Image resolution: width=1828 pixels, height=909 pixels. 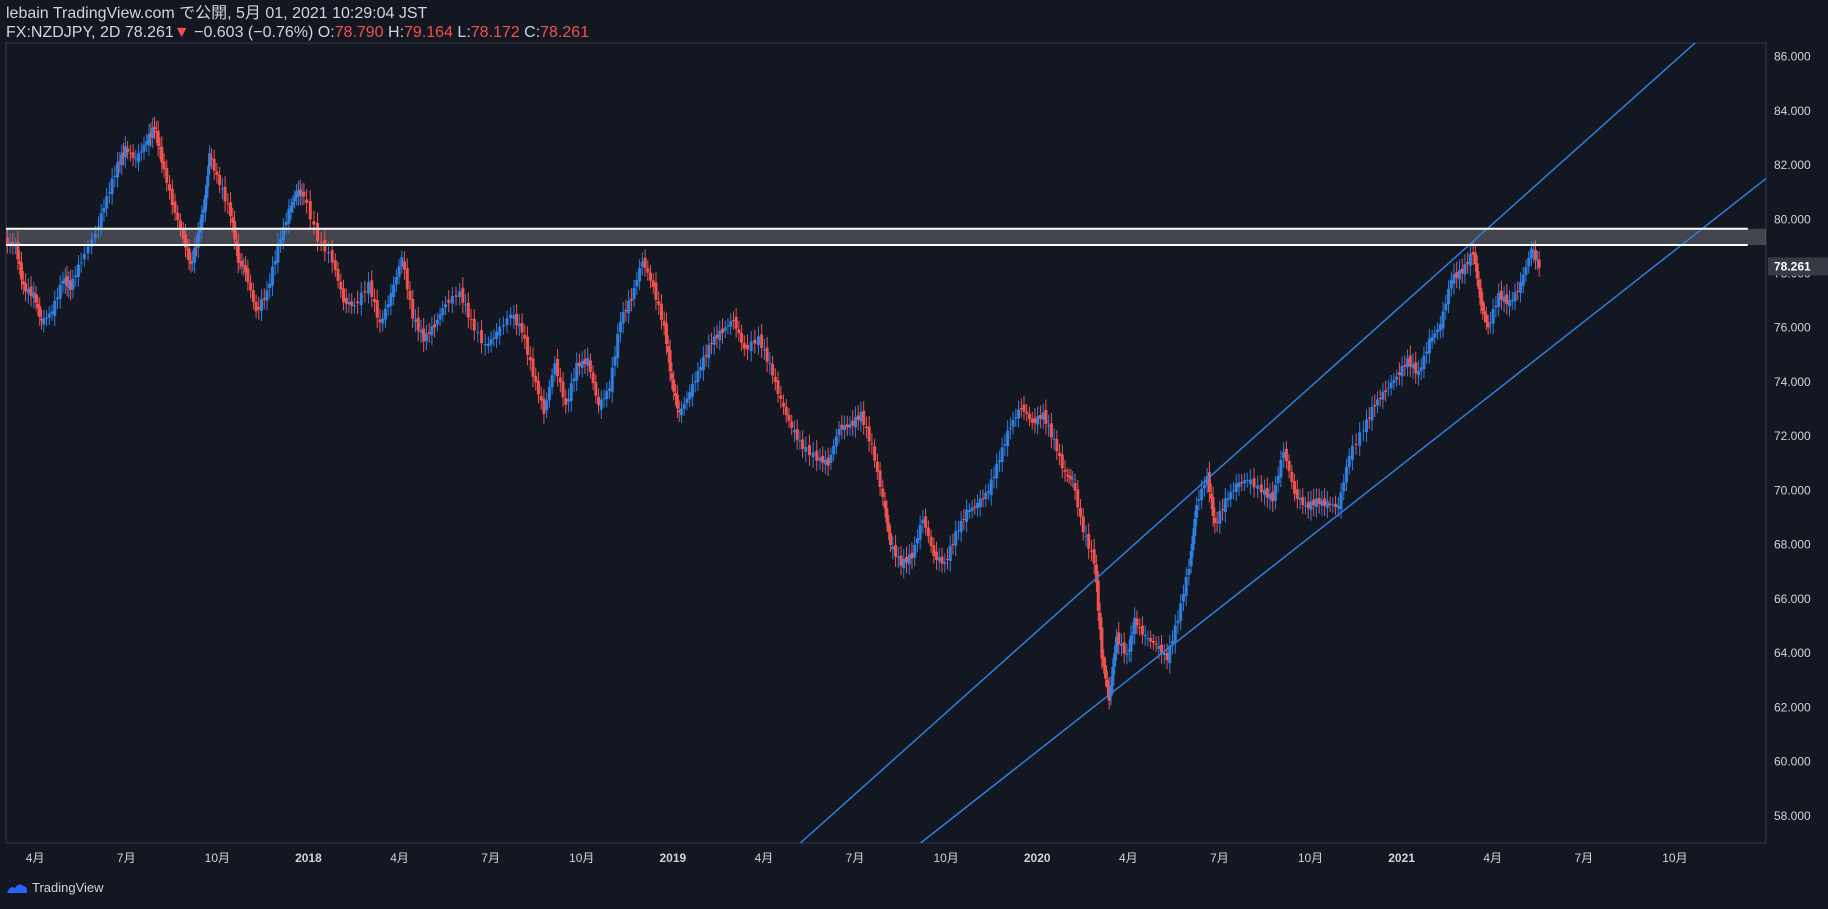 I want to click on resistance-zone, so click(x=886, y=237).